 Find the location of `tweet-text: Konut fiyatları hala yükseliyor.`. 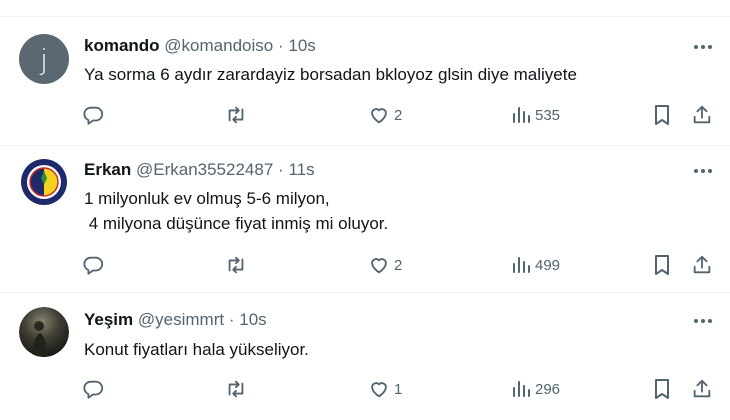

tweet-text: Konut fiyatları hala yükseliyor. is located at coordinates (196, 349).